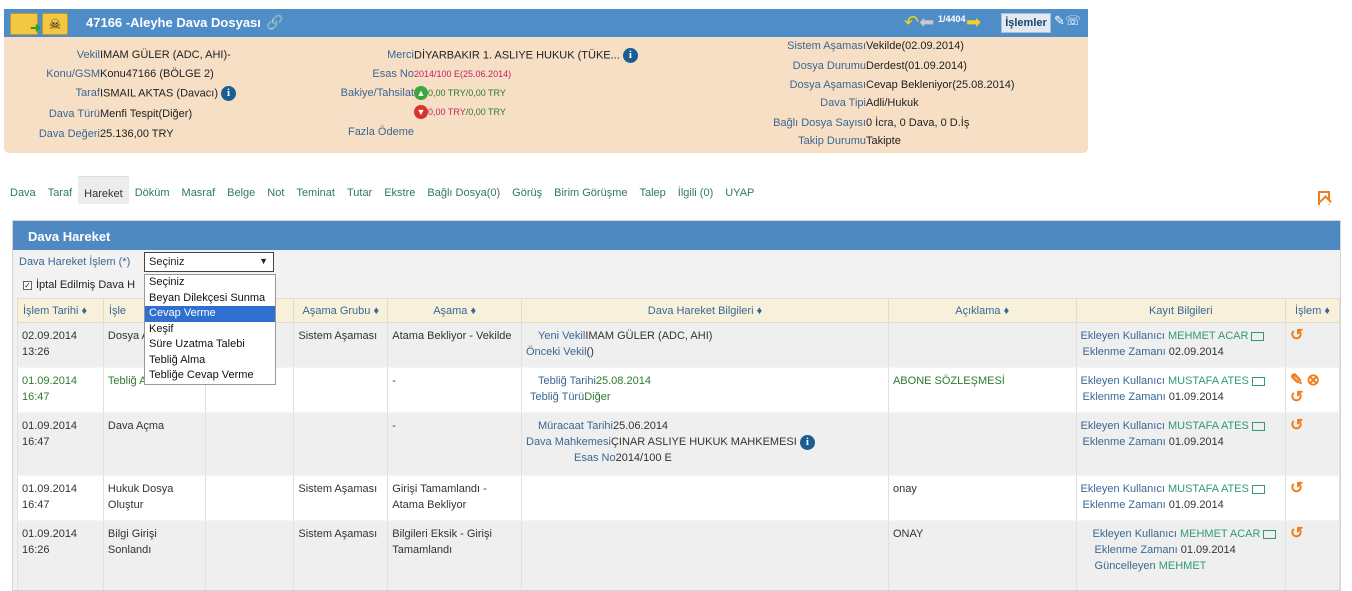  I want to click on islemler-button: İşlemler, so click(1026, 23).